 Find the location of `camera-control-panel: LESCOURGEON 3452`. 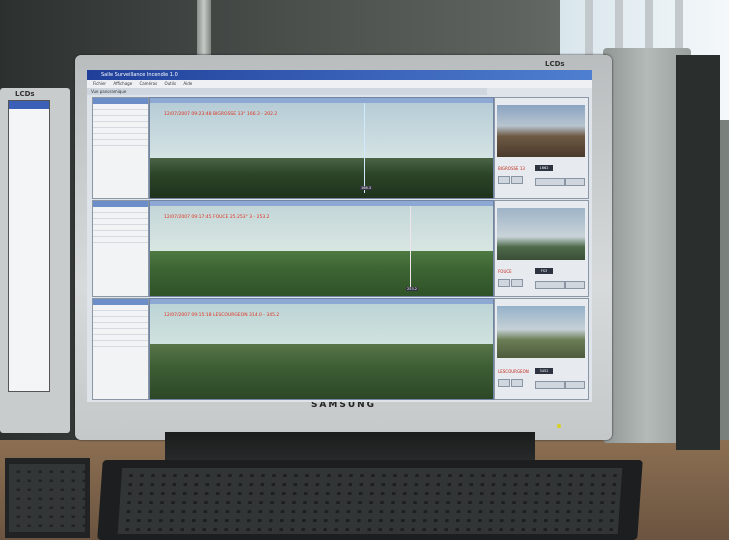

camera-control-panel: LESCOURGEON 3452 is located at coordinates (541, 349).